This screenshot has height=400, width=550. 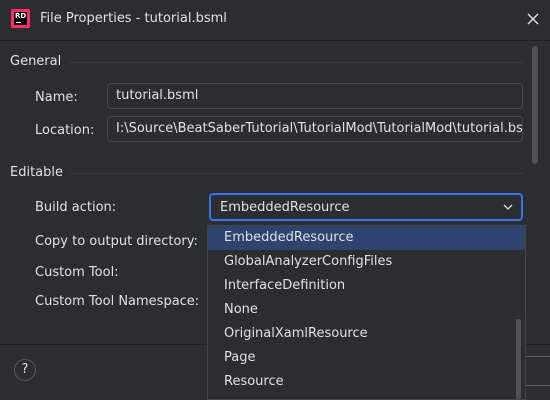 I want to click on window-title: File Properties - tutorial.bsml, so click(x=133, y=18).